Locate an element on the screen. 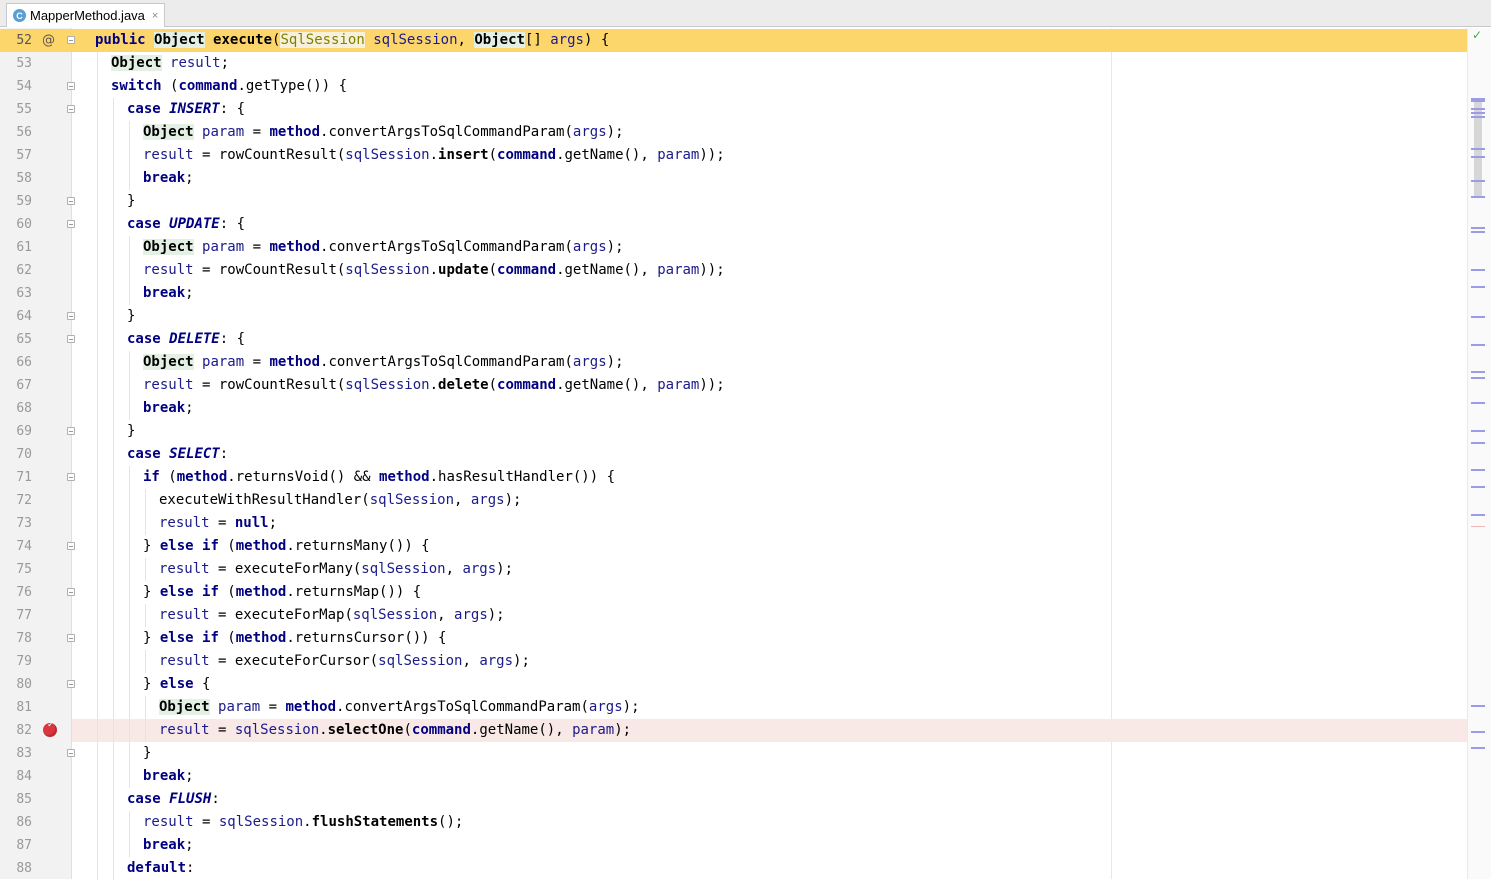  code-line: 70 case SELECT: is located at coordinates (745, 454).